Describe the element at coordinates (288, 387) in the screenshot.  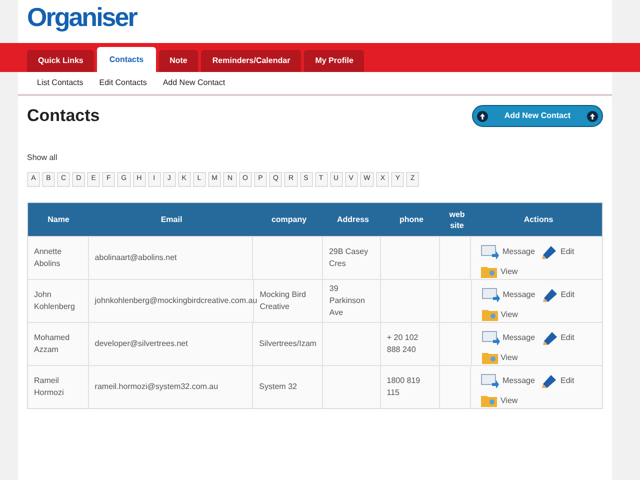
I see `table-cell: System 32` at that location.